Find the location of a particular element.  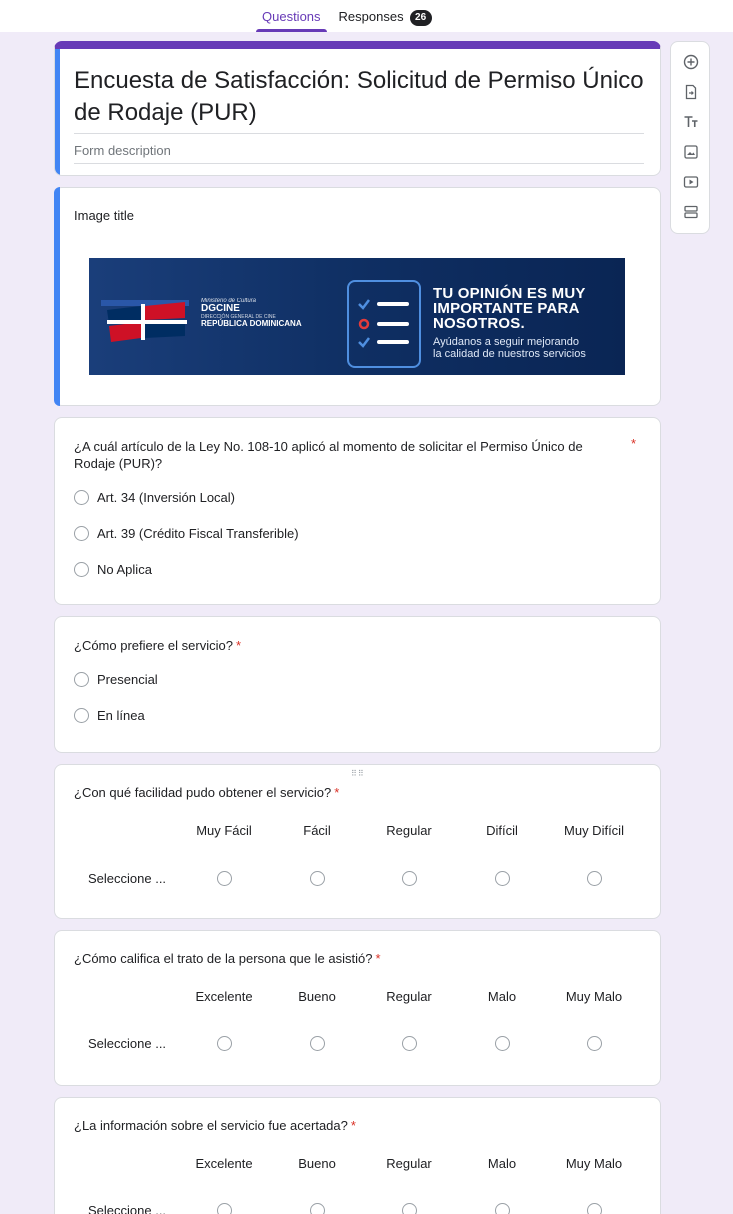

headline-line-3: NOSOTROS. is located at coordinates (479, 323).